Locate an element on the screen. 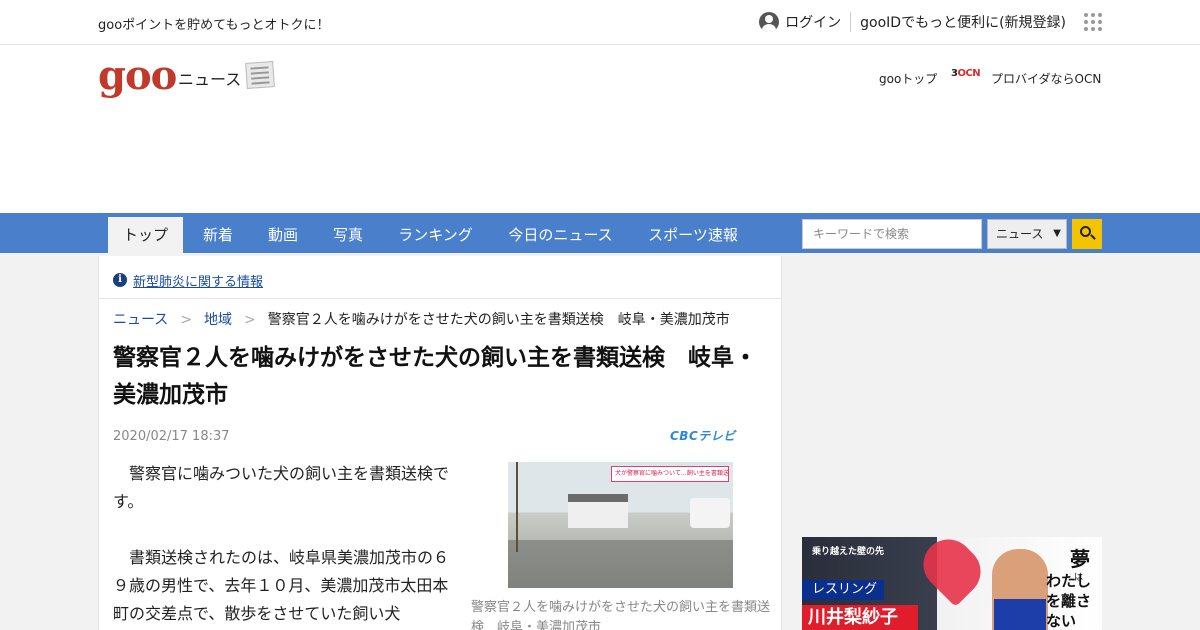  photo-house is located at coordinates (598, 511).